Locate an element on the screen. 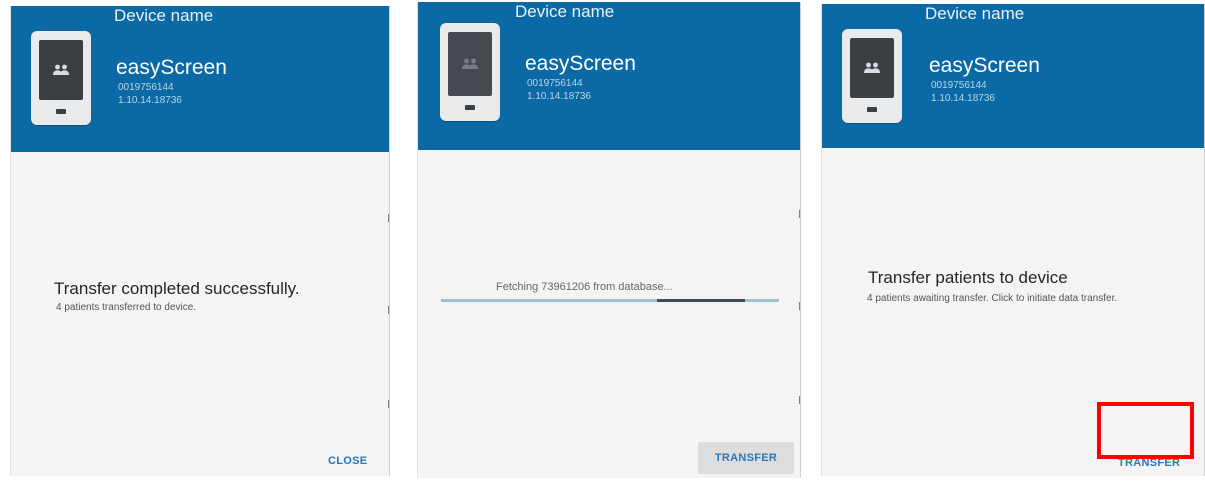 This screenshot has height=482, width=1205. highlight-box is located at coordinates (1145, 430).